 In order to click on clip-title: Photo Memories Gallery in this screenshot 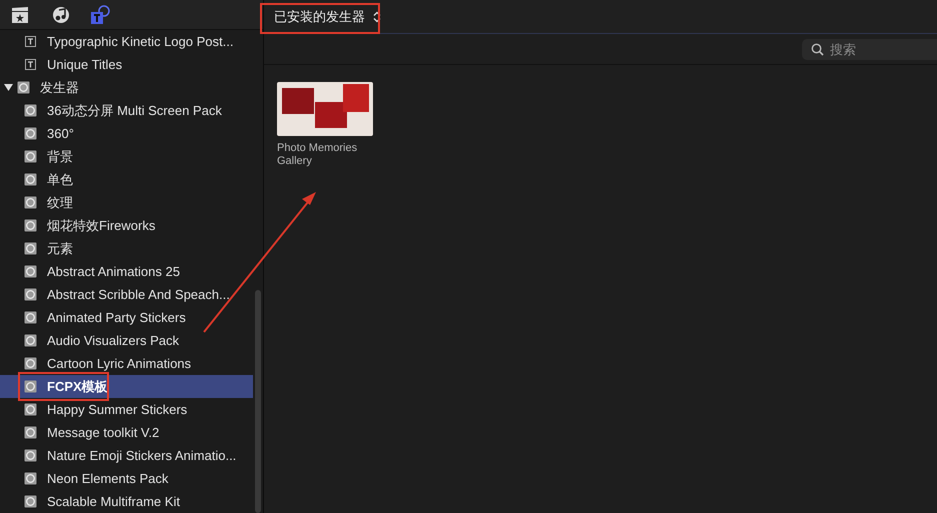, I will do `click(317, 155)`.